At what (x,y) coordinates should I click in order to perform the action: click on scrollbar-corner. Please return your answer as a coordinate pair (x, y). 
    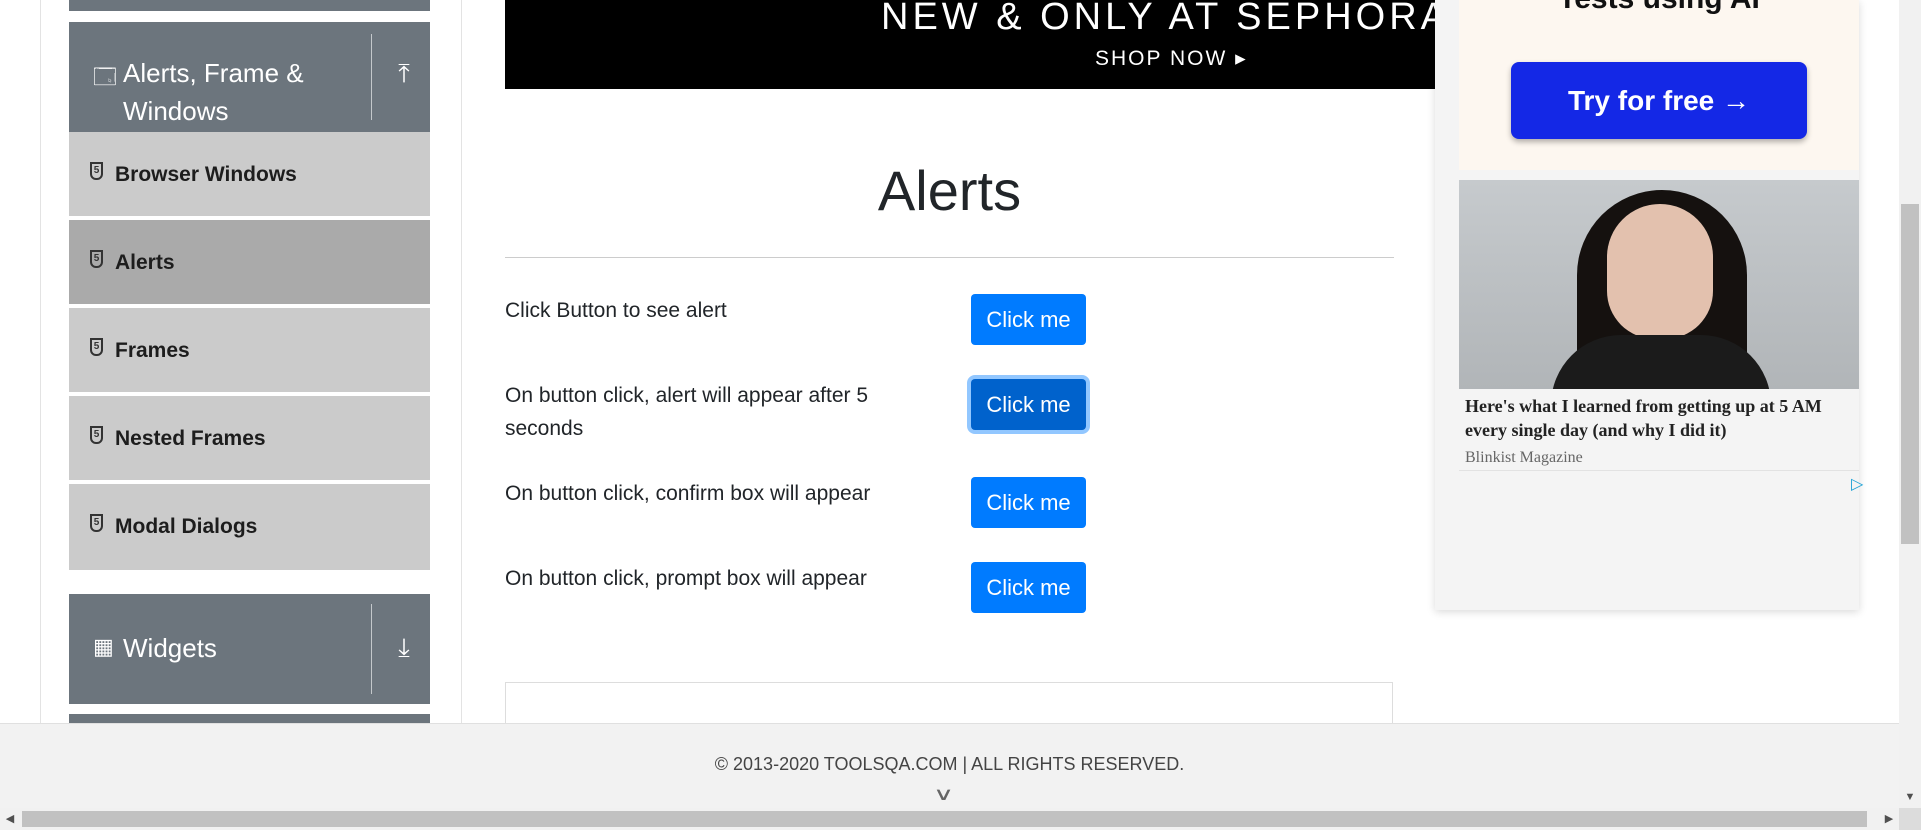
    Looking at the image, I should click on (1910, 819).